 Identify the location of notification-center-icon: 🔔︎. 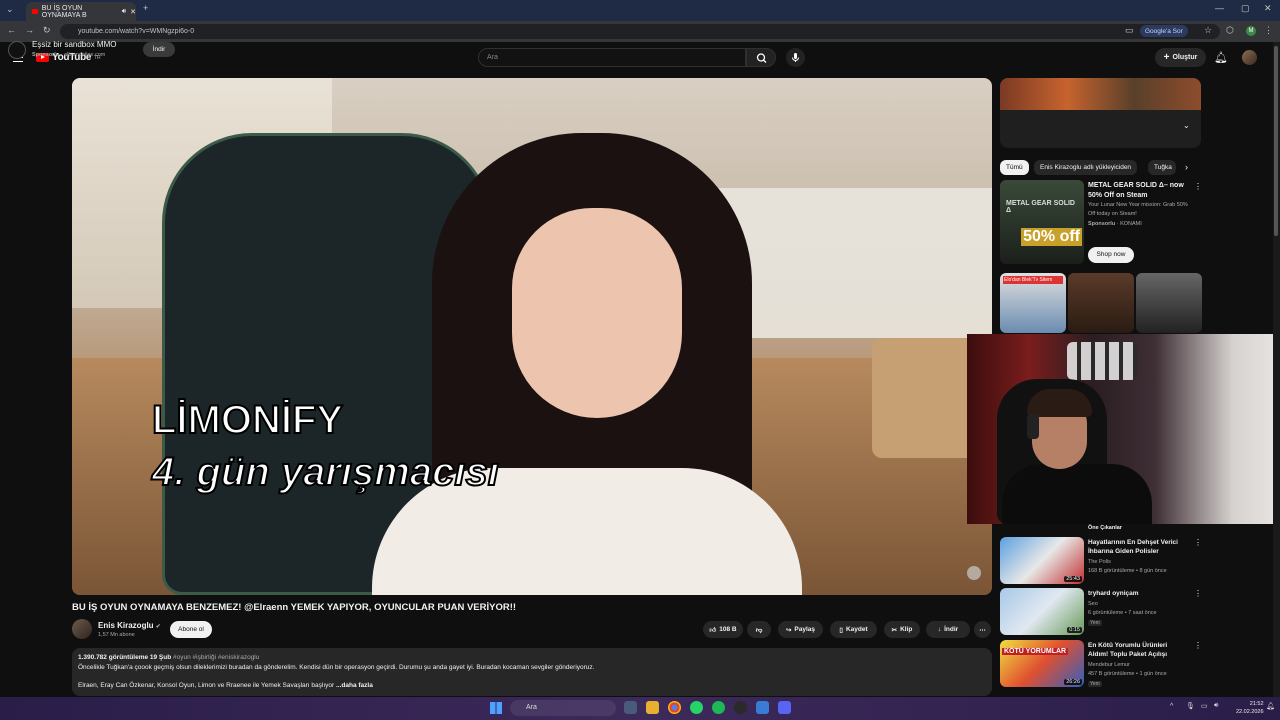
(1270, 706).